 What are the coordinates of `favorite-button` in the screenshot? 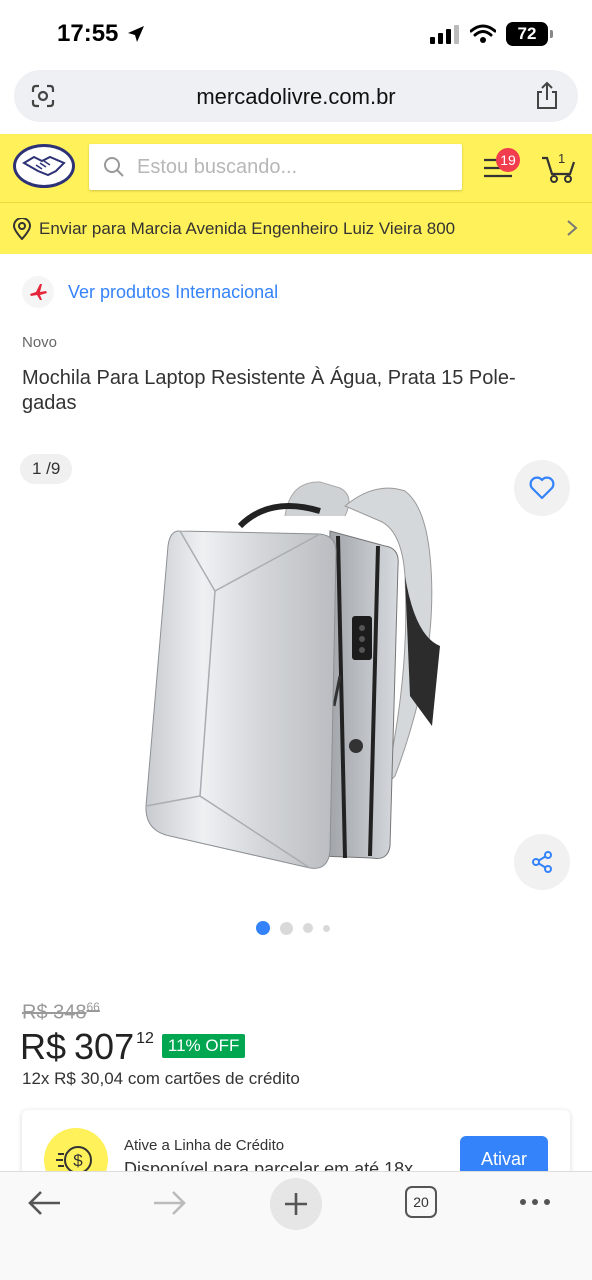 It's located at (542, 488).